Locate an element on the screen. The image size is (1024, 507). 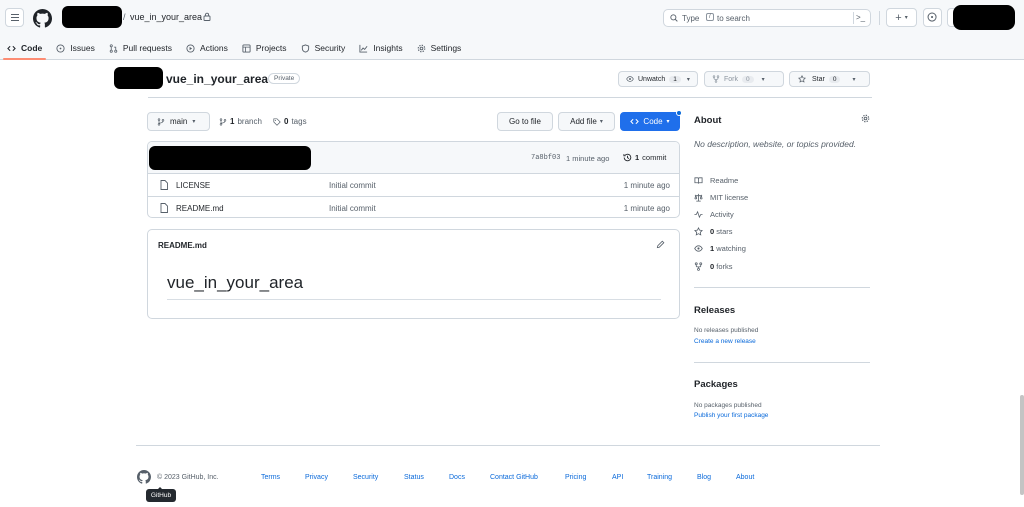
footer-link-terms: Terms is located at coordinates (270, 477).